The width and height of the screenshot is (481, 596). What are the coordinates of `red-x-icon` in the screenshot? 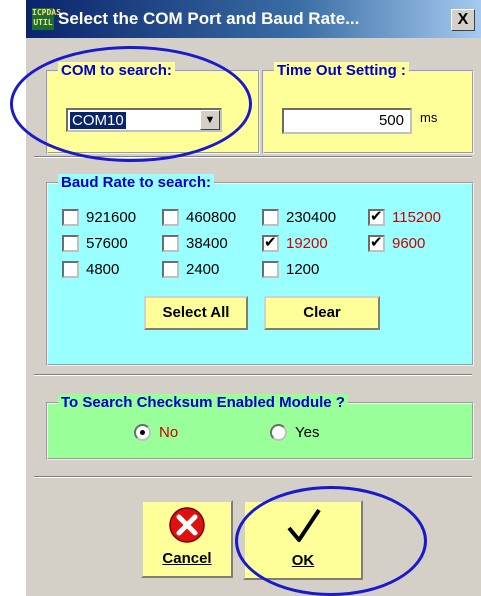 It's located at (187, 525).